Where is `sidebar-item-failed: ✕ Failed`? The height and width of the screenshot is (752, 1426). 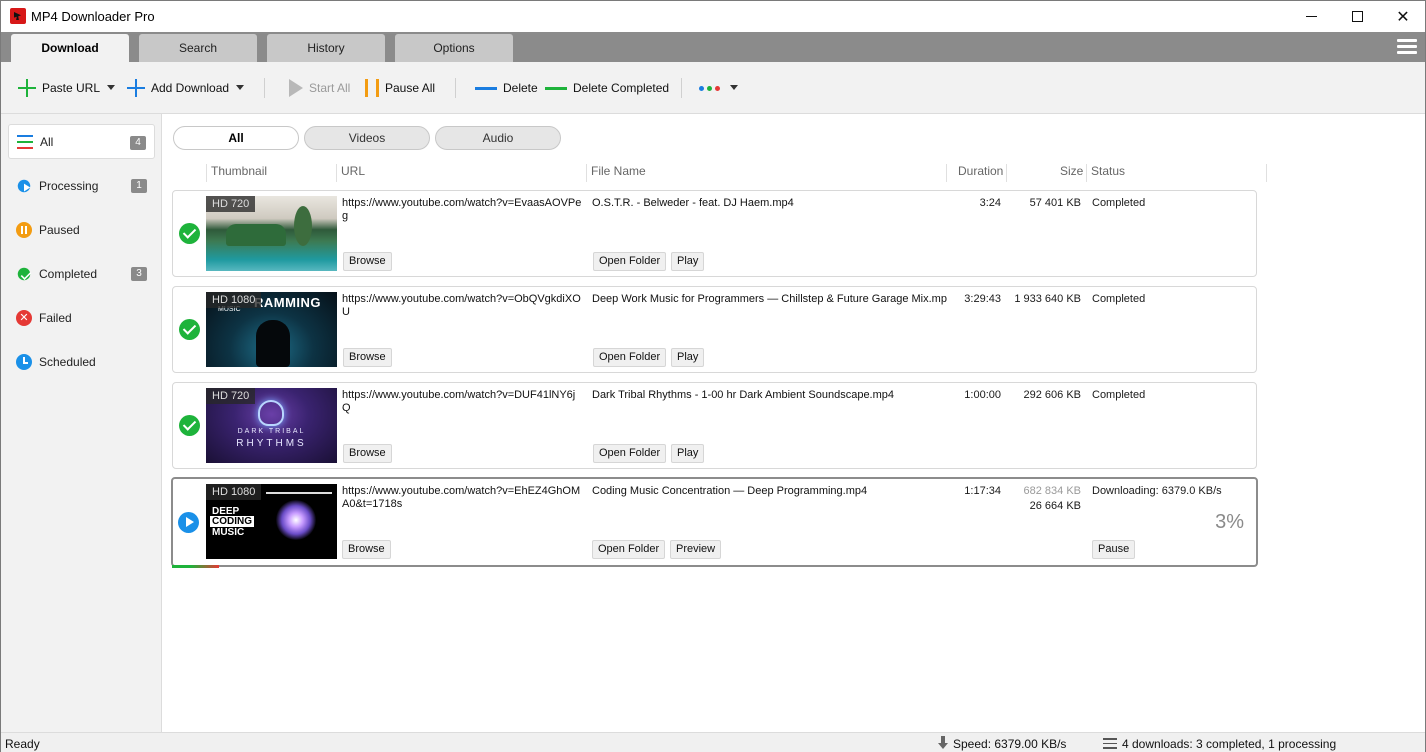
sidebar-item-failed: ✕ Failed is located at coordinates (81, 317).